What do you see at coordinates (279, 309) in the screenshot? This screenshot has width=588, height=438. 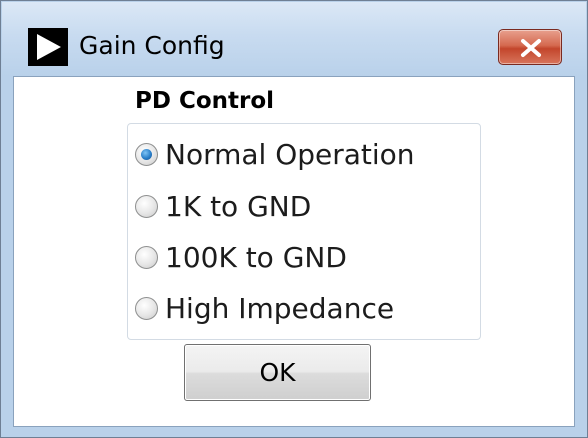 I see `radio-label: High Impedance` at bounding box center [279, 309].